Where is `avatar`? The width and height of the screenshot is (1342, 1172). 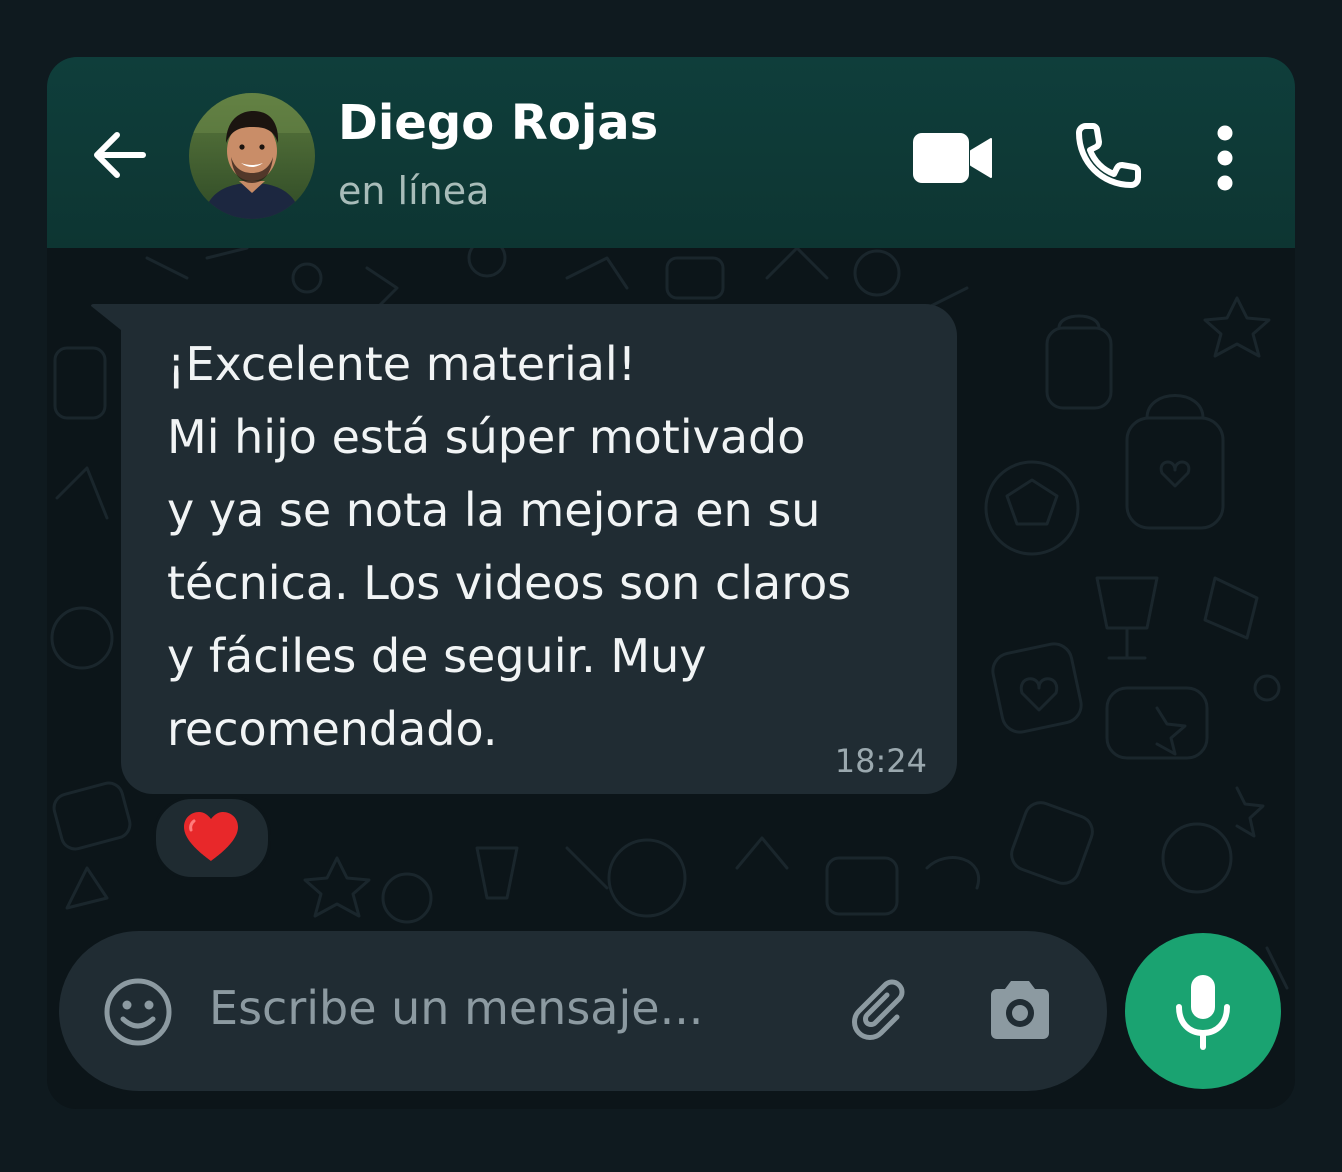 avatar is located at coordinates (252, 156).